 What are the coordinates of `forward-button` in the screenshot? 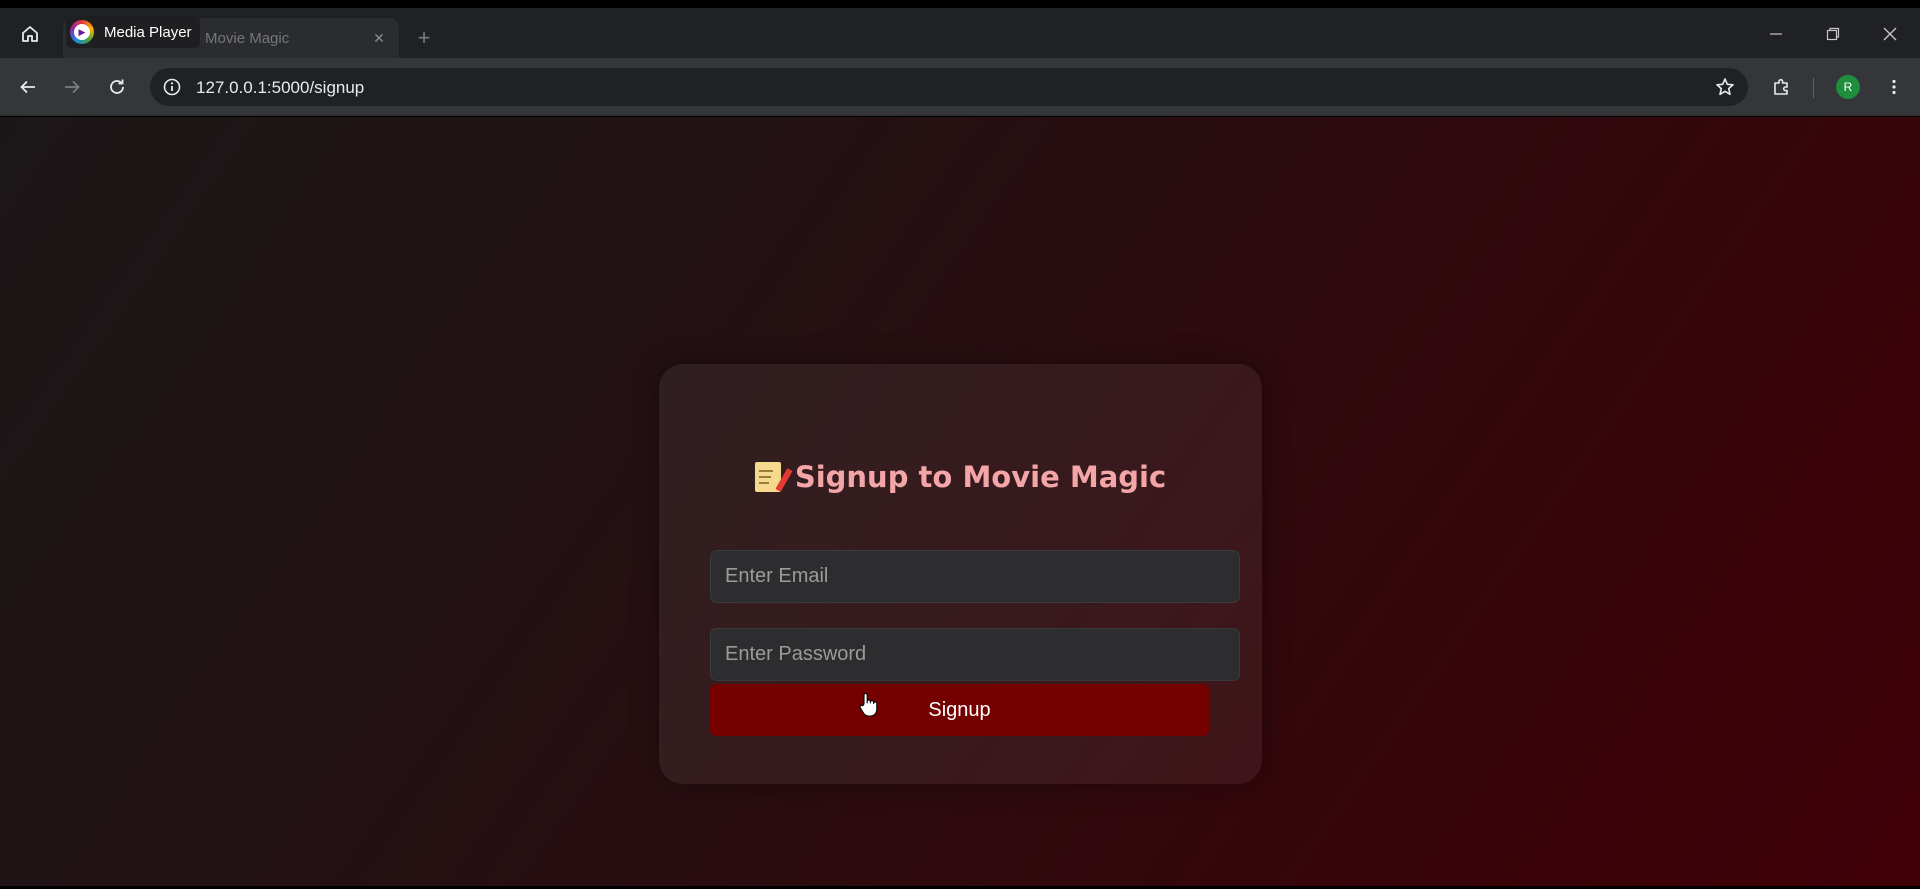 It's located at (72, 87).